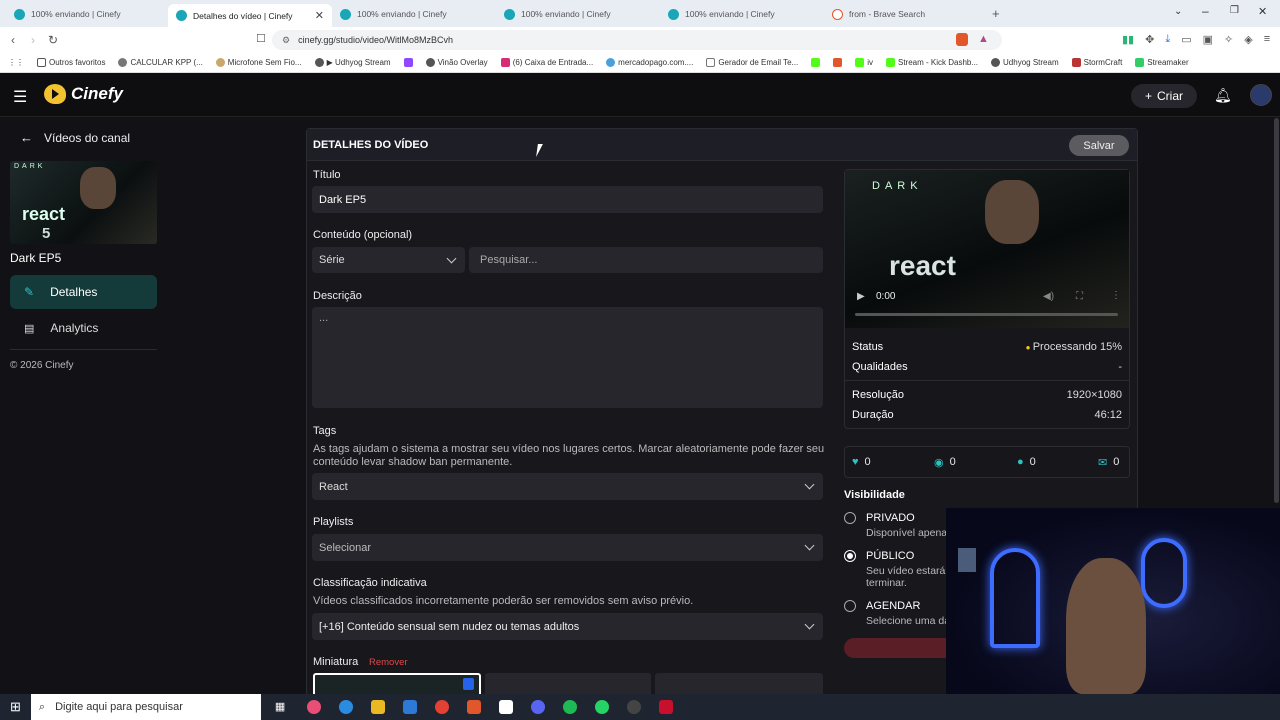 The image size is (1280, 720). What do you see at coordinates (15, 707) in the screenshot?
I see `windows-start-icon: ⊞` at bounding box center [15, 707].